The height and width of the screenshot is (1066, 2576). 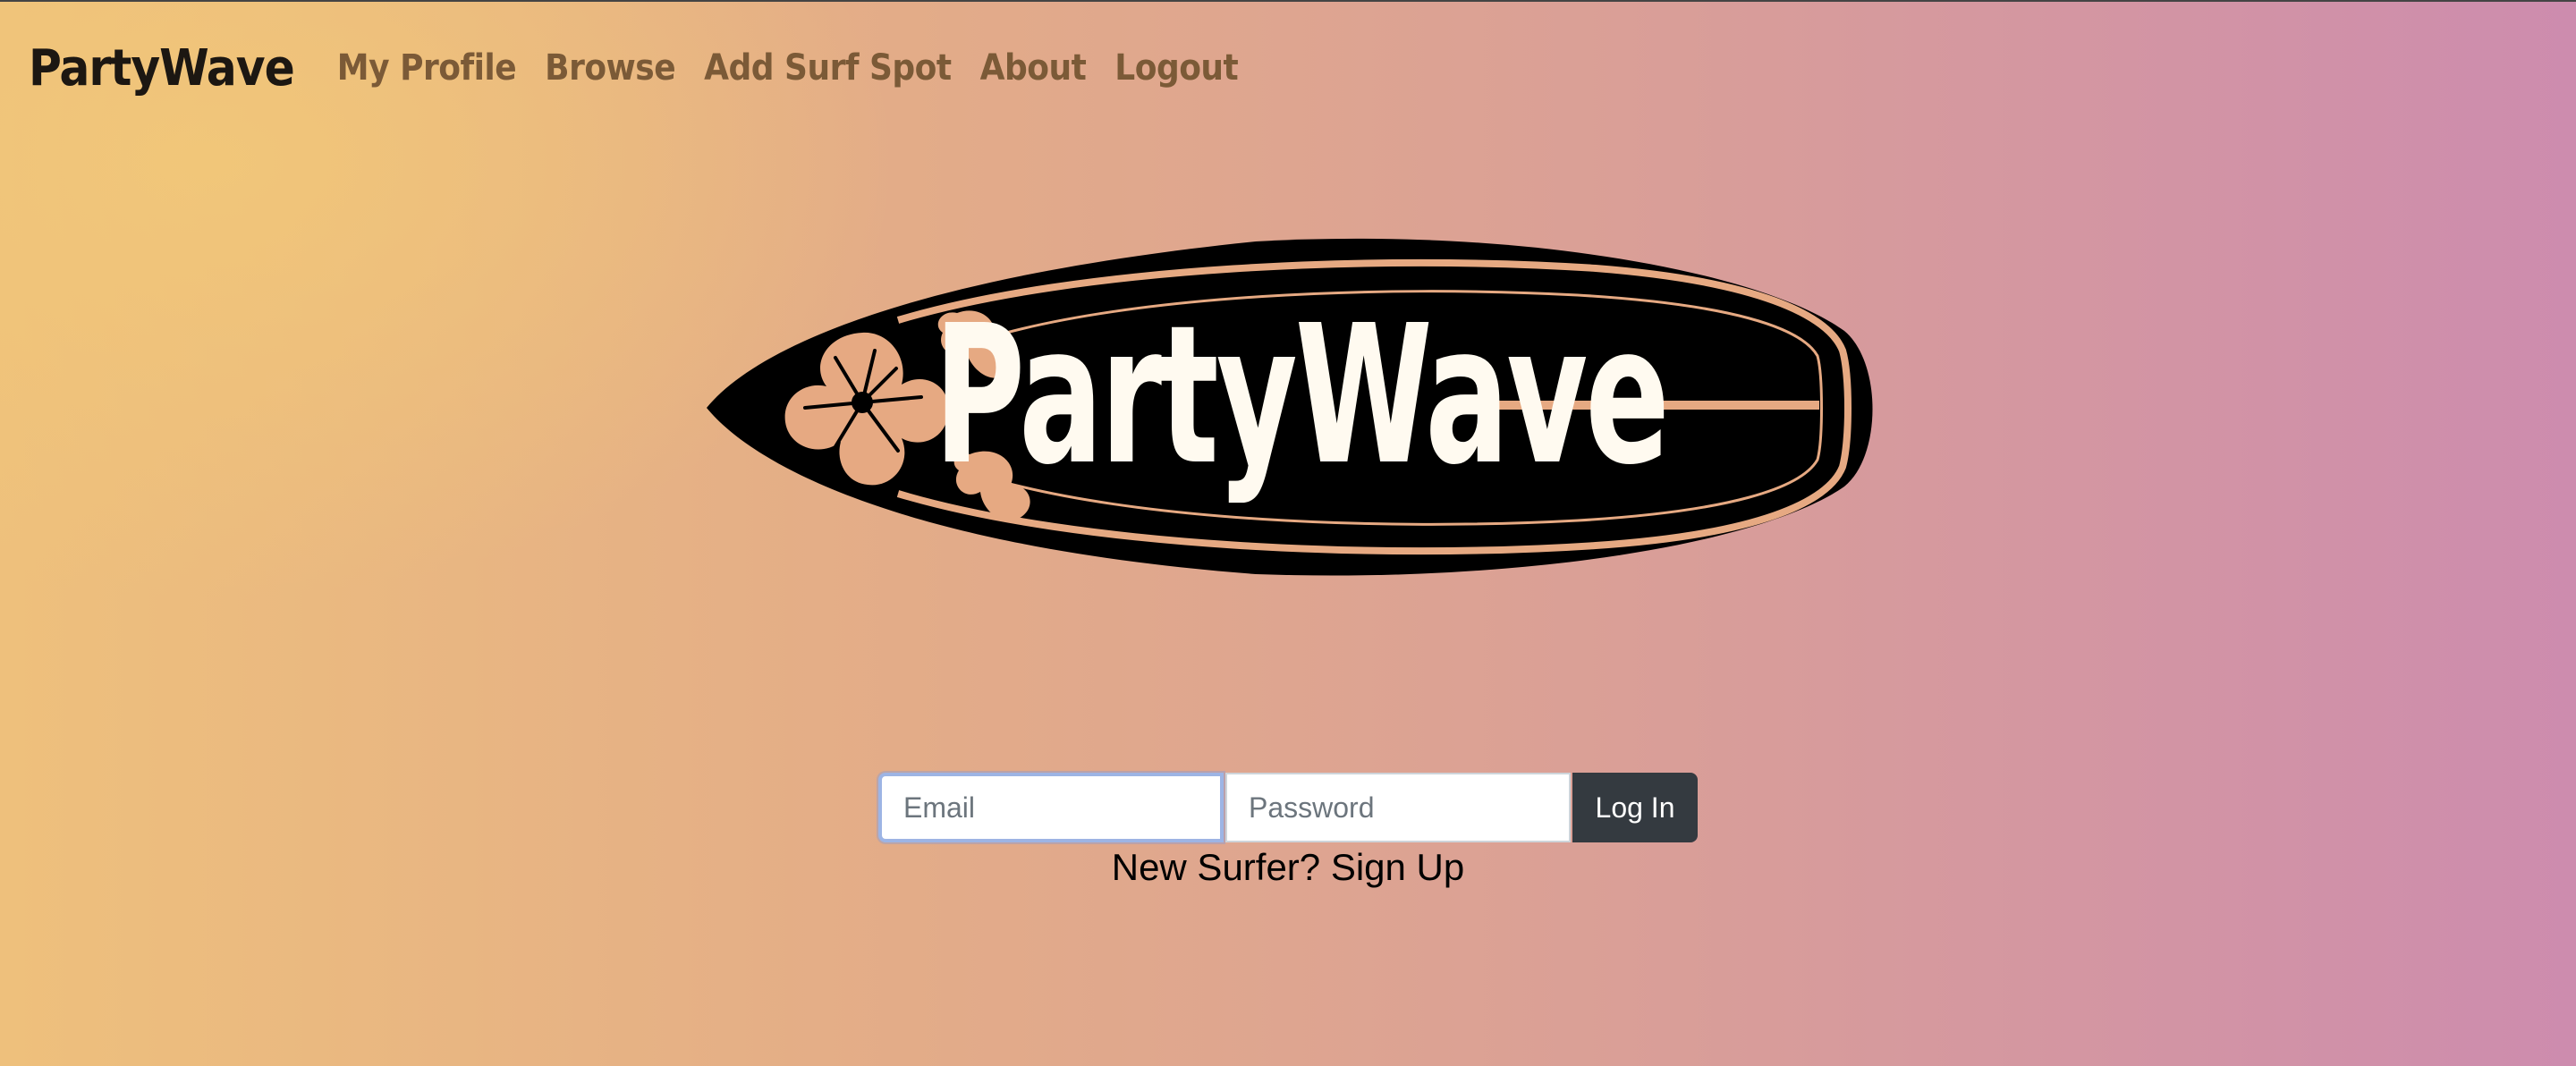 I want to click on nav-link-my-profile: My Profile, so click(x=427, y=68).